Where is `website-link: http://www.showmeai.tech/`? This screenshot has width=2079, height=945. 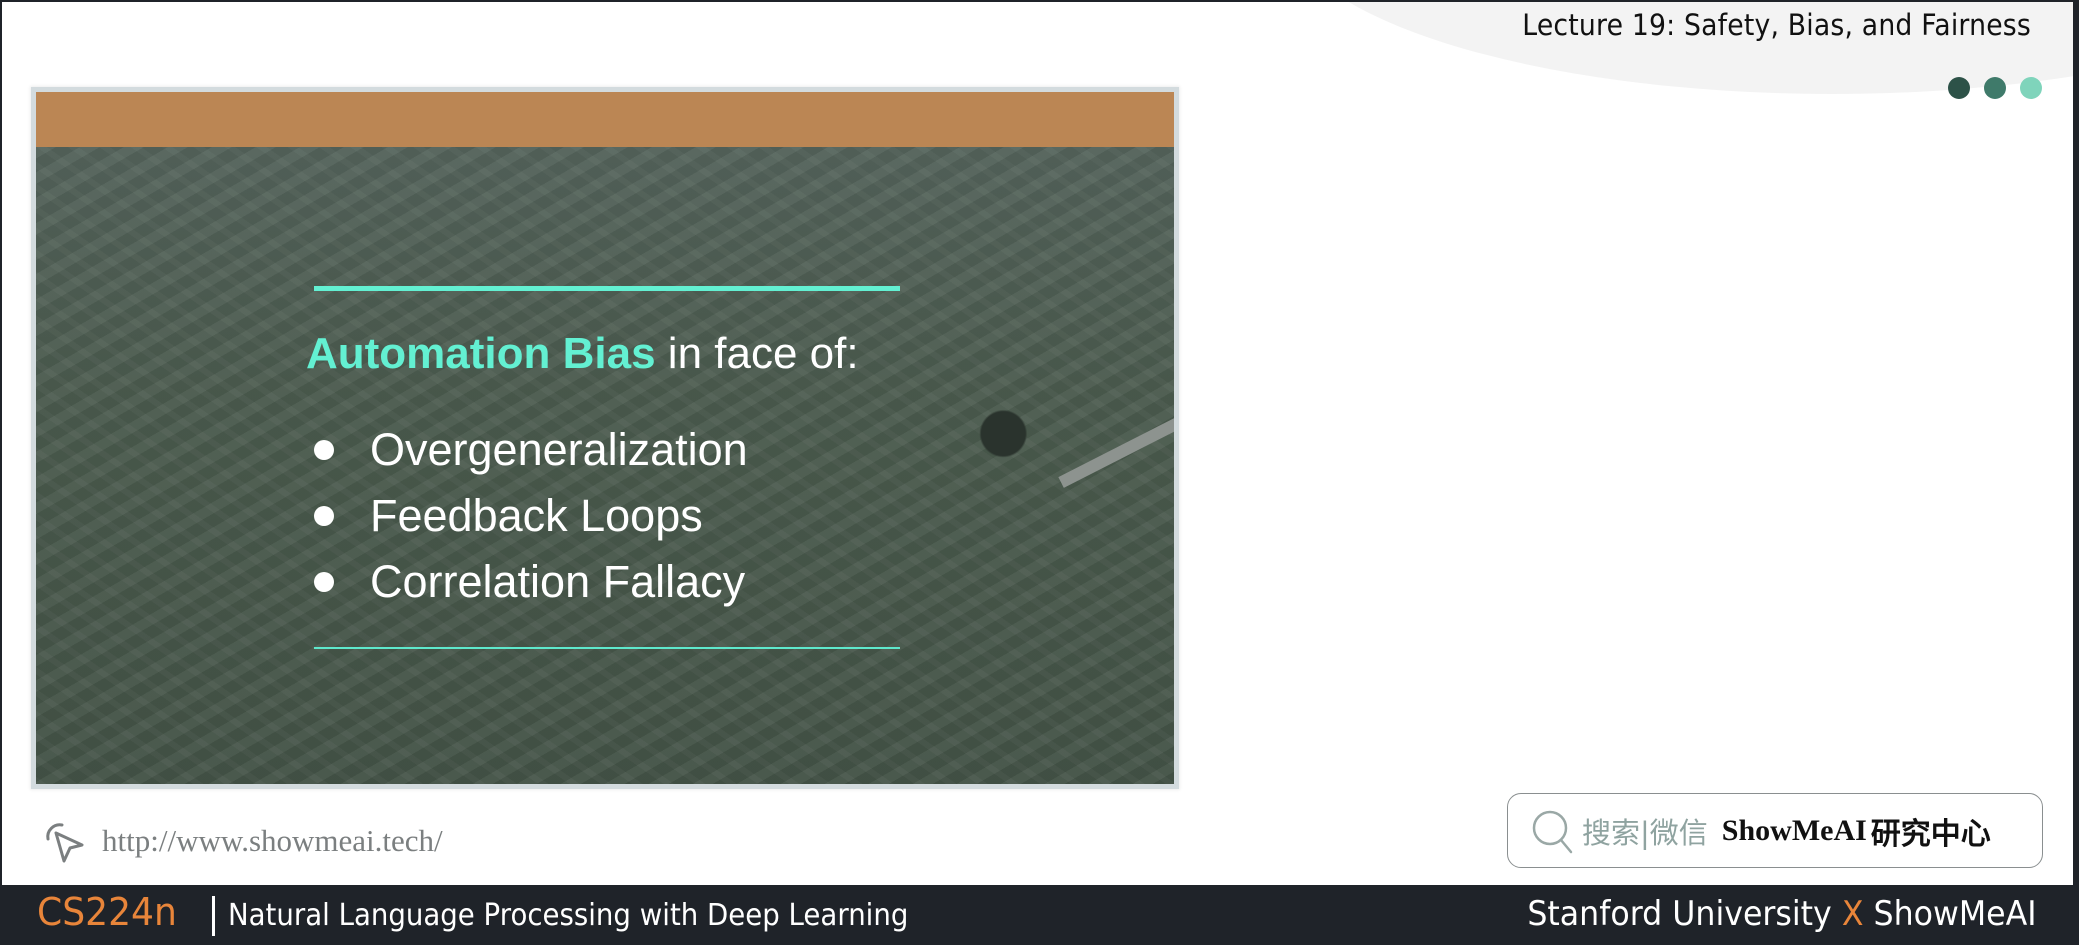 website-link: http://www.showmeai.tech/ is located at coordinates (241, 841).